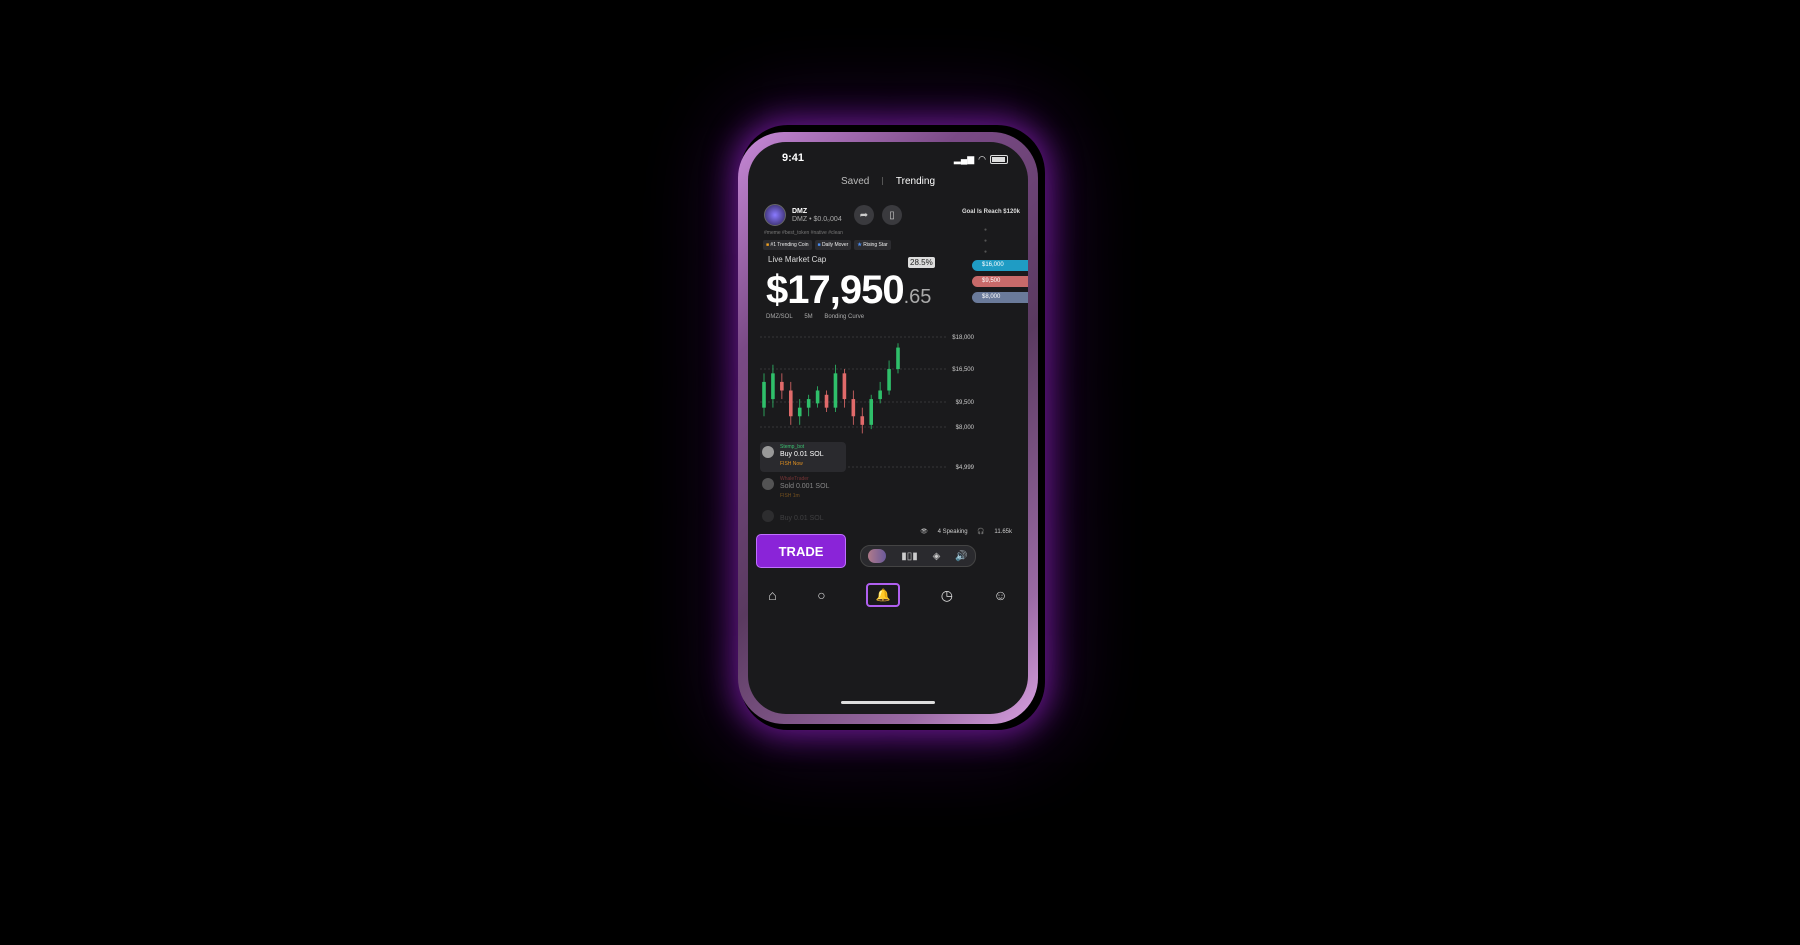 This screenshot has height=945, width=1800. Describe the element at coordinates (791, 464) in the screenshot. I see `feed-tag: FISH Now` at that location.